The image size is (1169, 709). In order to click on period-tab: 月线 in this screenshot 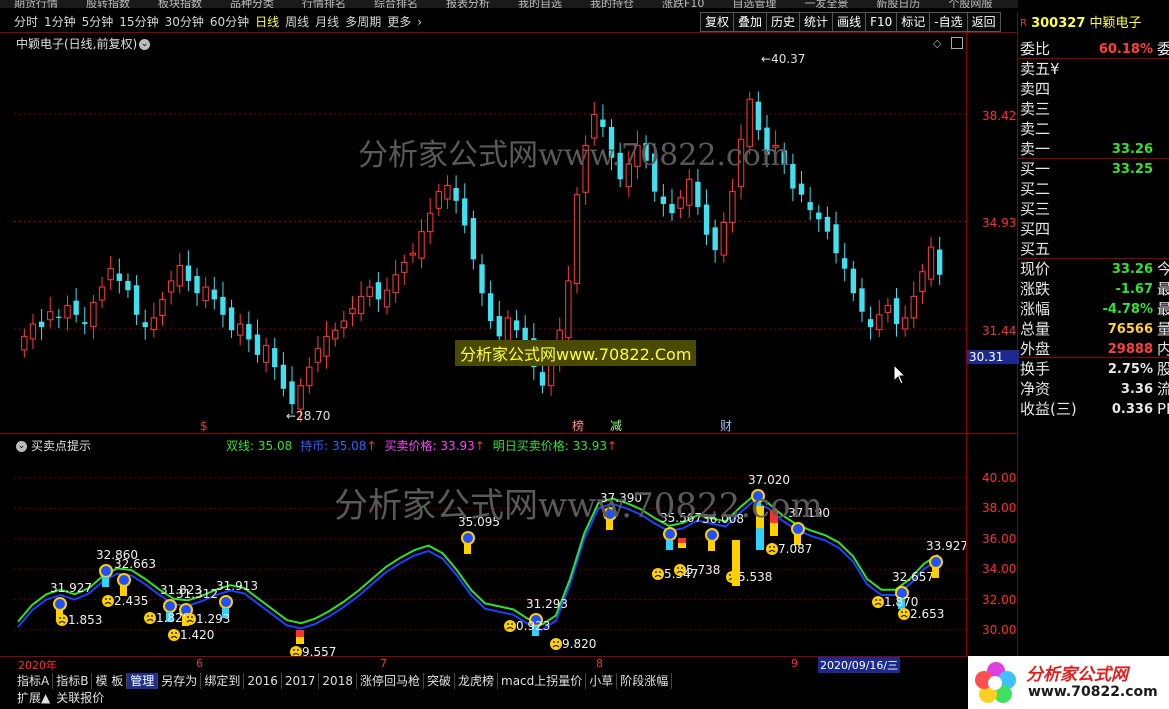, I will do `click(327, 22)`.